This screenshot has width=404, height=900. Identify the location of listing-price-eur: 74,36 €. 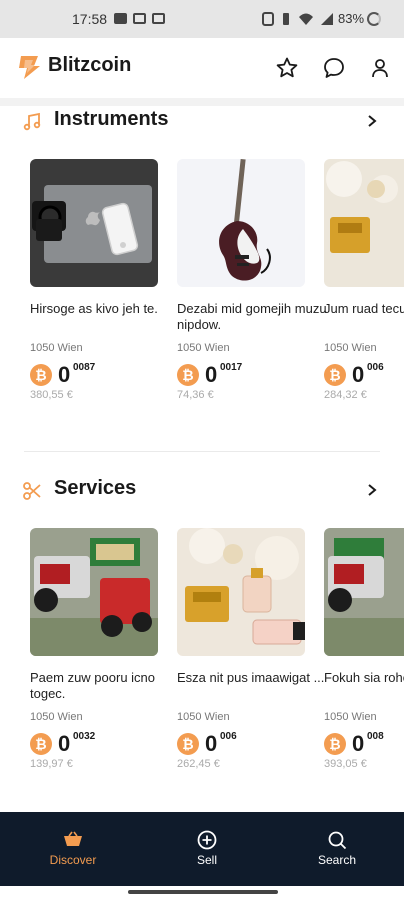
(195, 395).